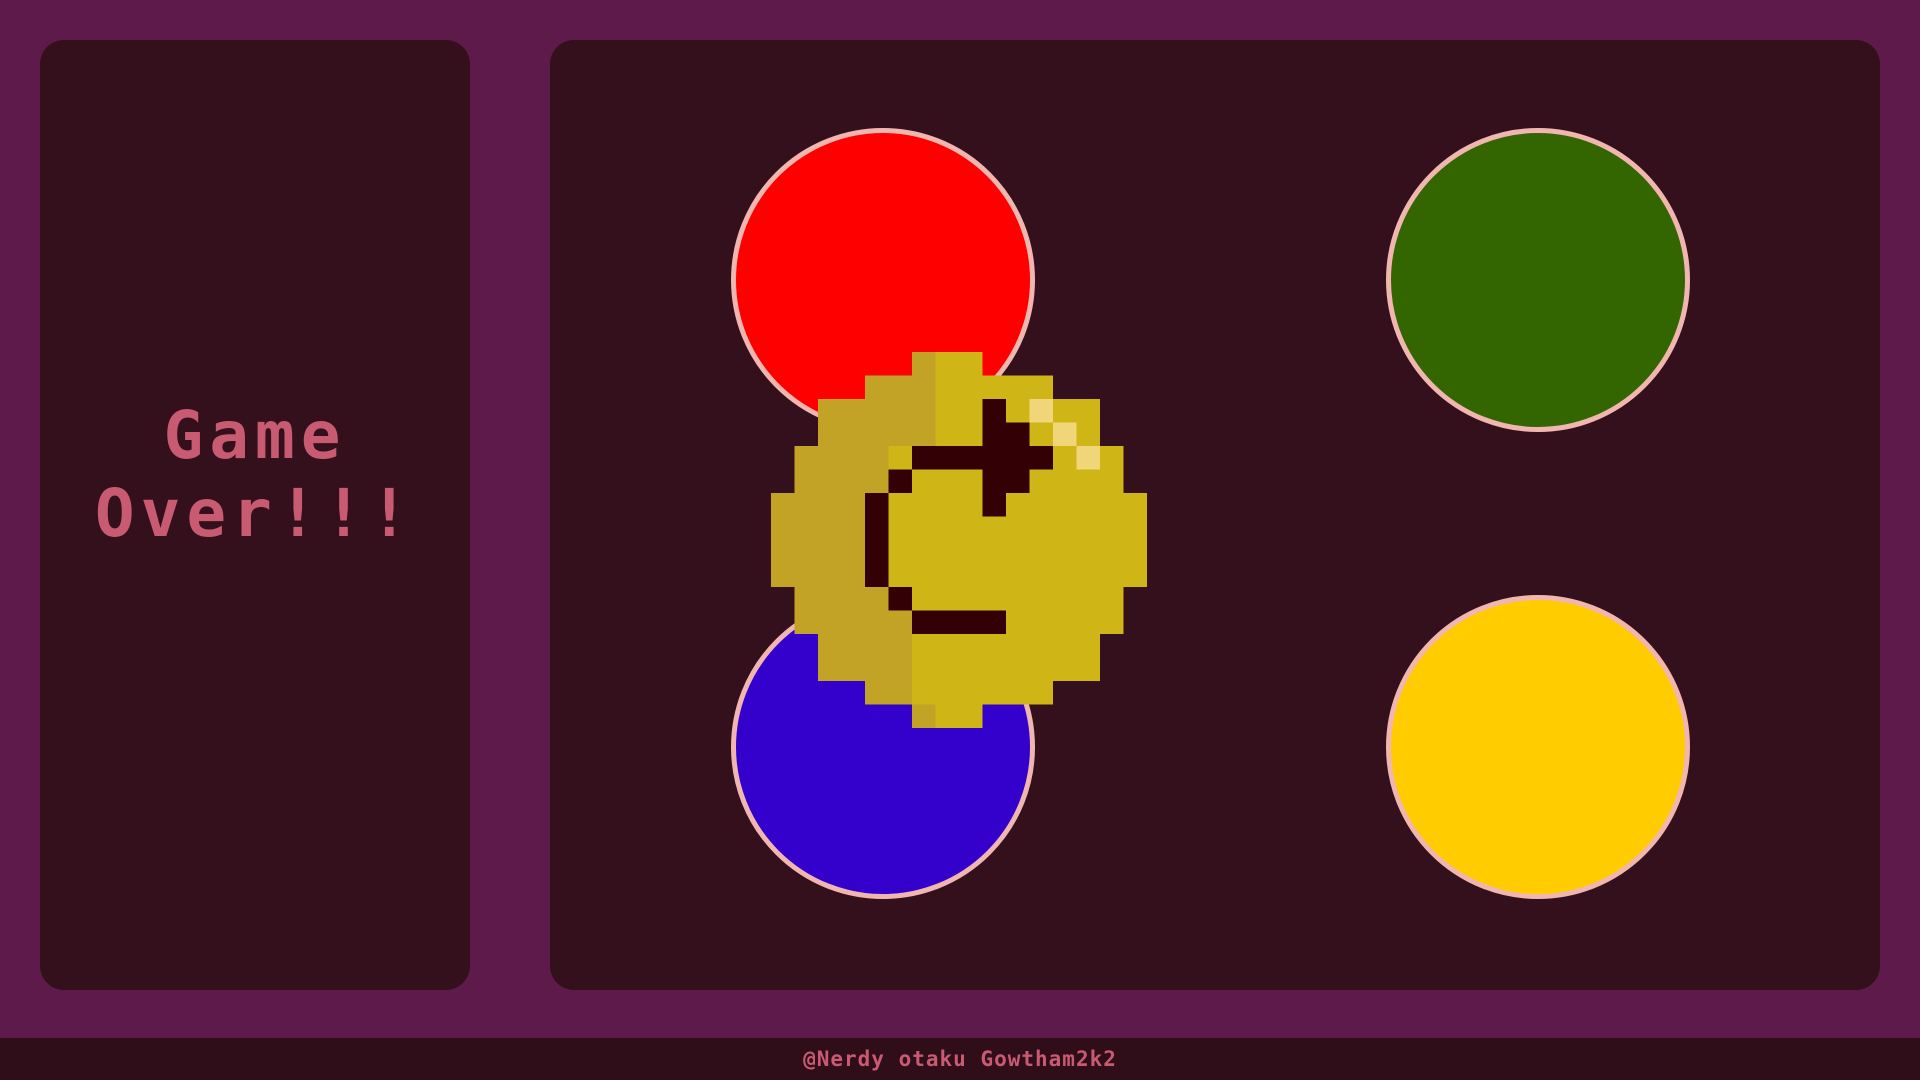 Image resolution: width=1920 pixels, height=1080 pixels. I want to click on footer: @Nerdy otaku Gowtham2k2, so click(960, 1059).